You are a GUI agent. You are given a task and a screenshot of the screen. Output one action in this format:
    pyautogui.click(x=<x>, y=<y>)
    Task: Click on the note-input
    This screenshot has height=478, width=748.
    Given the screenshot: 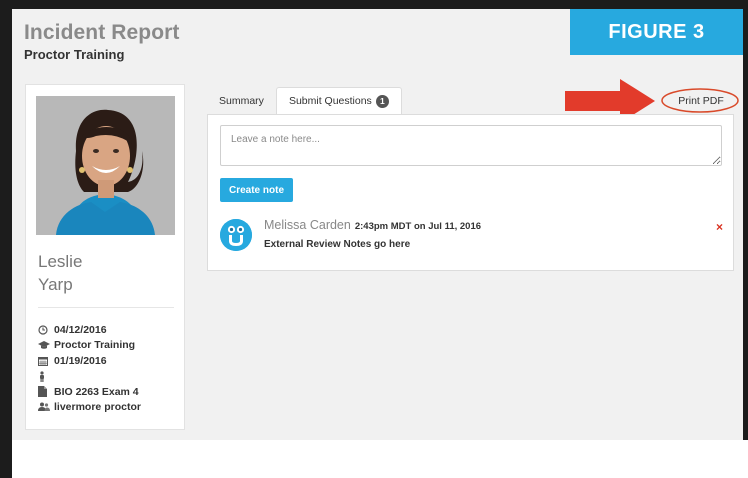 What is the action you would take?
    pyautogui.click(x=471, y=145)
    